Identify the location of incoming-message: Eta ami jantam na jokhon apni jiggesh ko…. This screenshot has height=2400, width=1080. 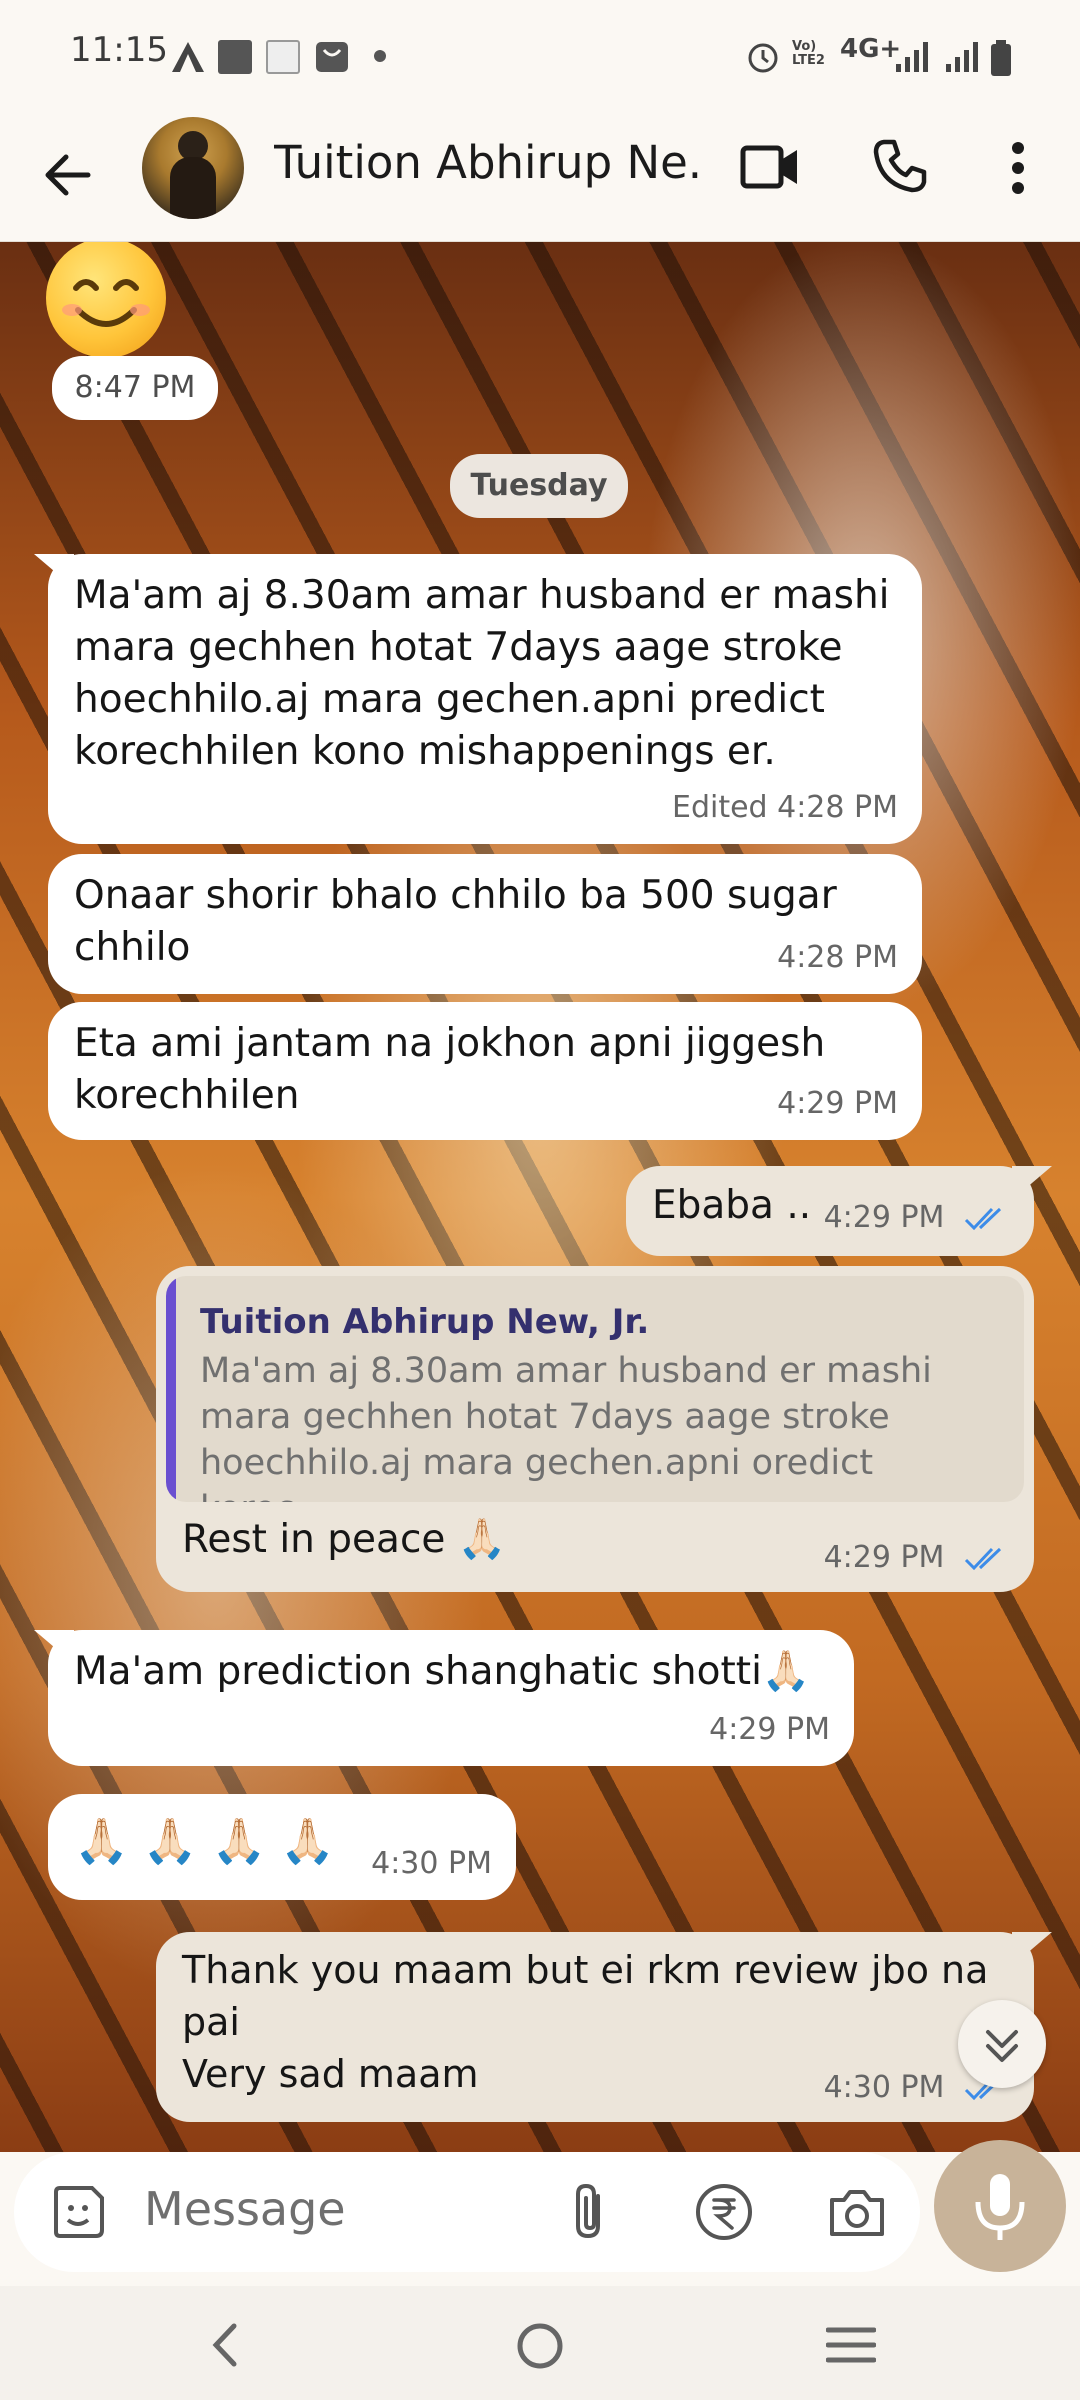
(485, 1071).